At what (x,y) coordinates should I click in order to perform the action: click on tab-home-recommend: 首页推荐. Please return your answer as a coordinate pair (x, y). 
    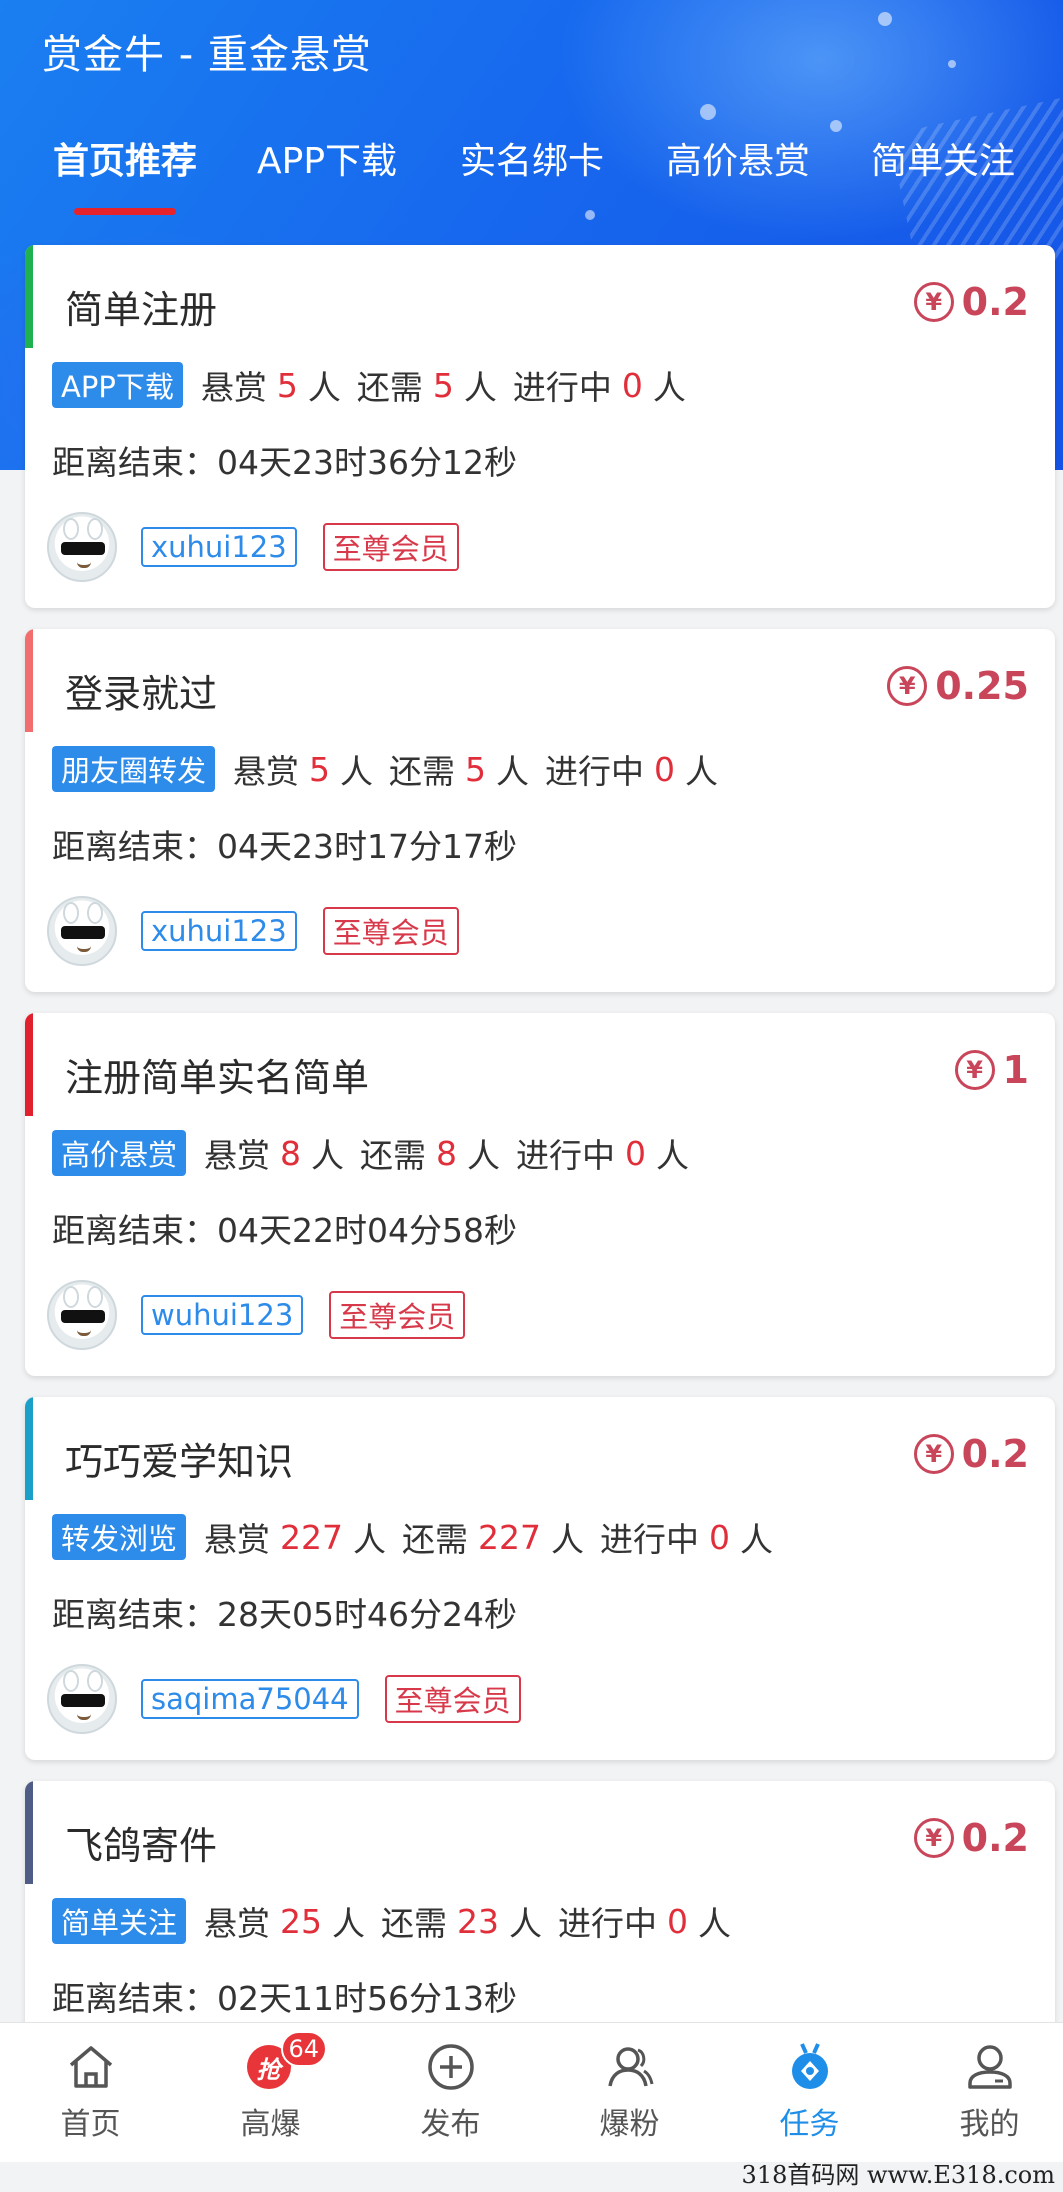
    Looking at the image, I should click on (125, 158).